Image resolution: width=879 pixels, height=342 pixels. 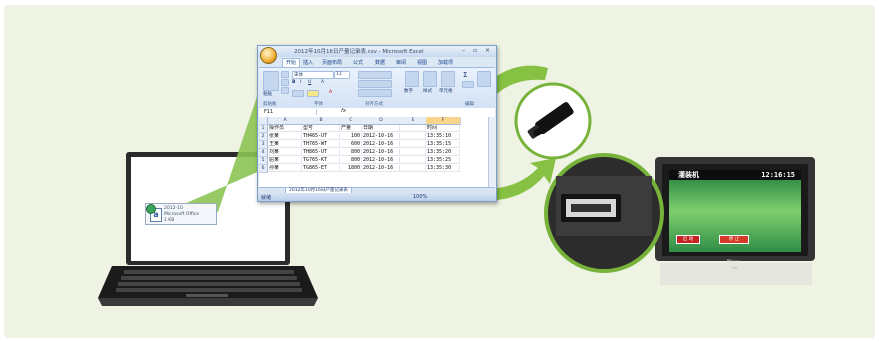 What do you see at coordinates (300, 82) in the screenshot?
I see `italic-button: I` at bounding box center [300, 82].